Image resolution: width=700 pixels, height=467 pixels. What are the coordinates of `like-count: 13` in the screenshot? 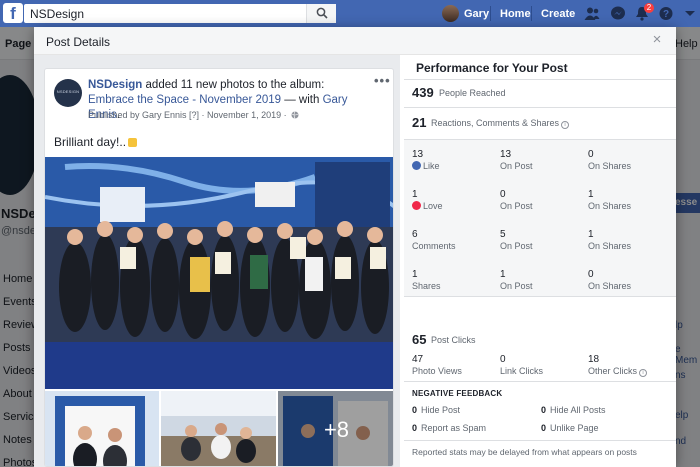 It's located at (418, 154).